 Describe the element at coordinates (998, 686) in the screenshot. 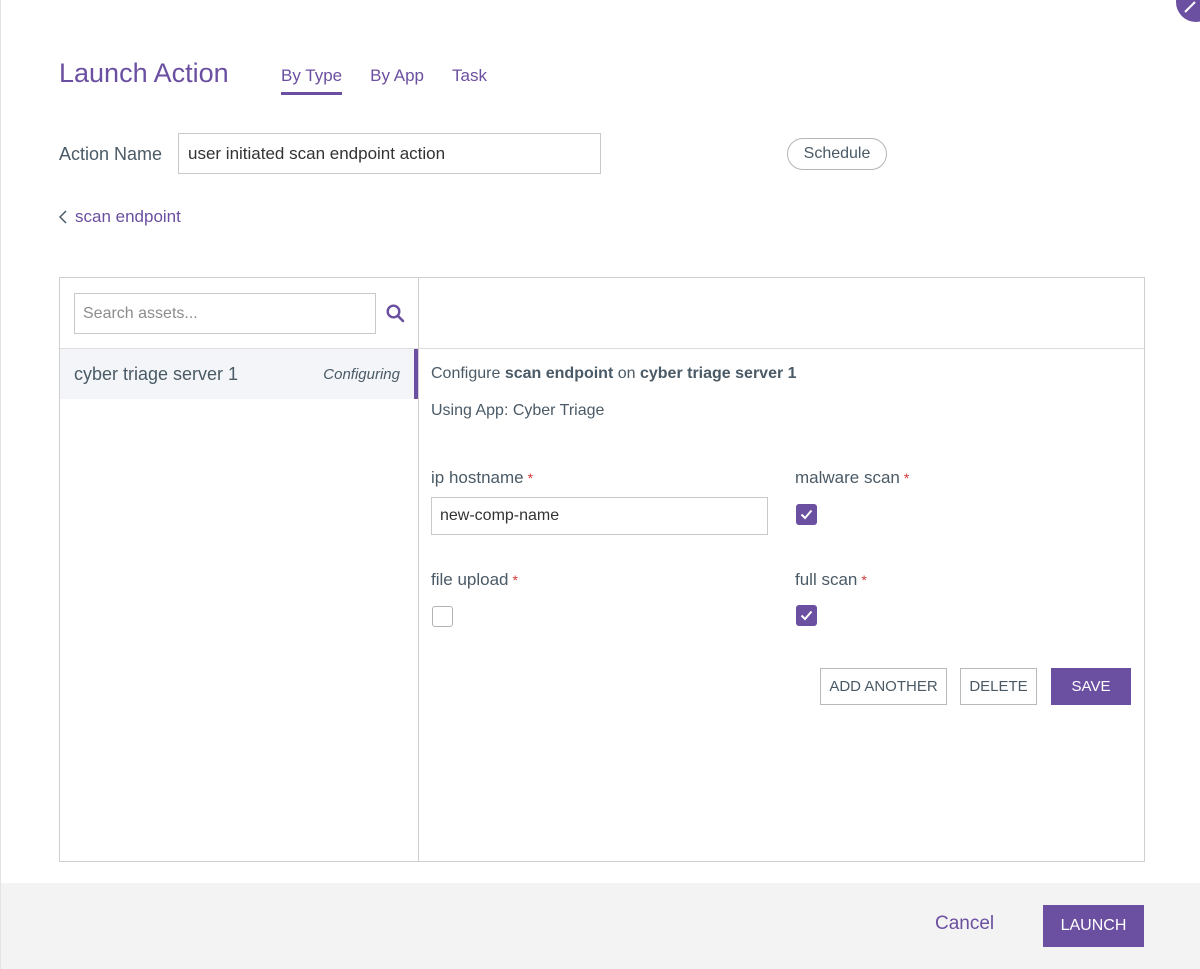

I see `delete-button: DELETE` at that location.